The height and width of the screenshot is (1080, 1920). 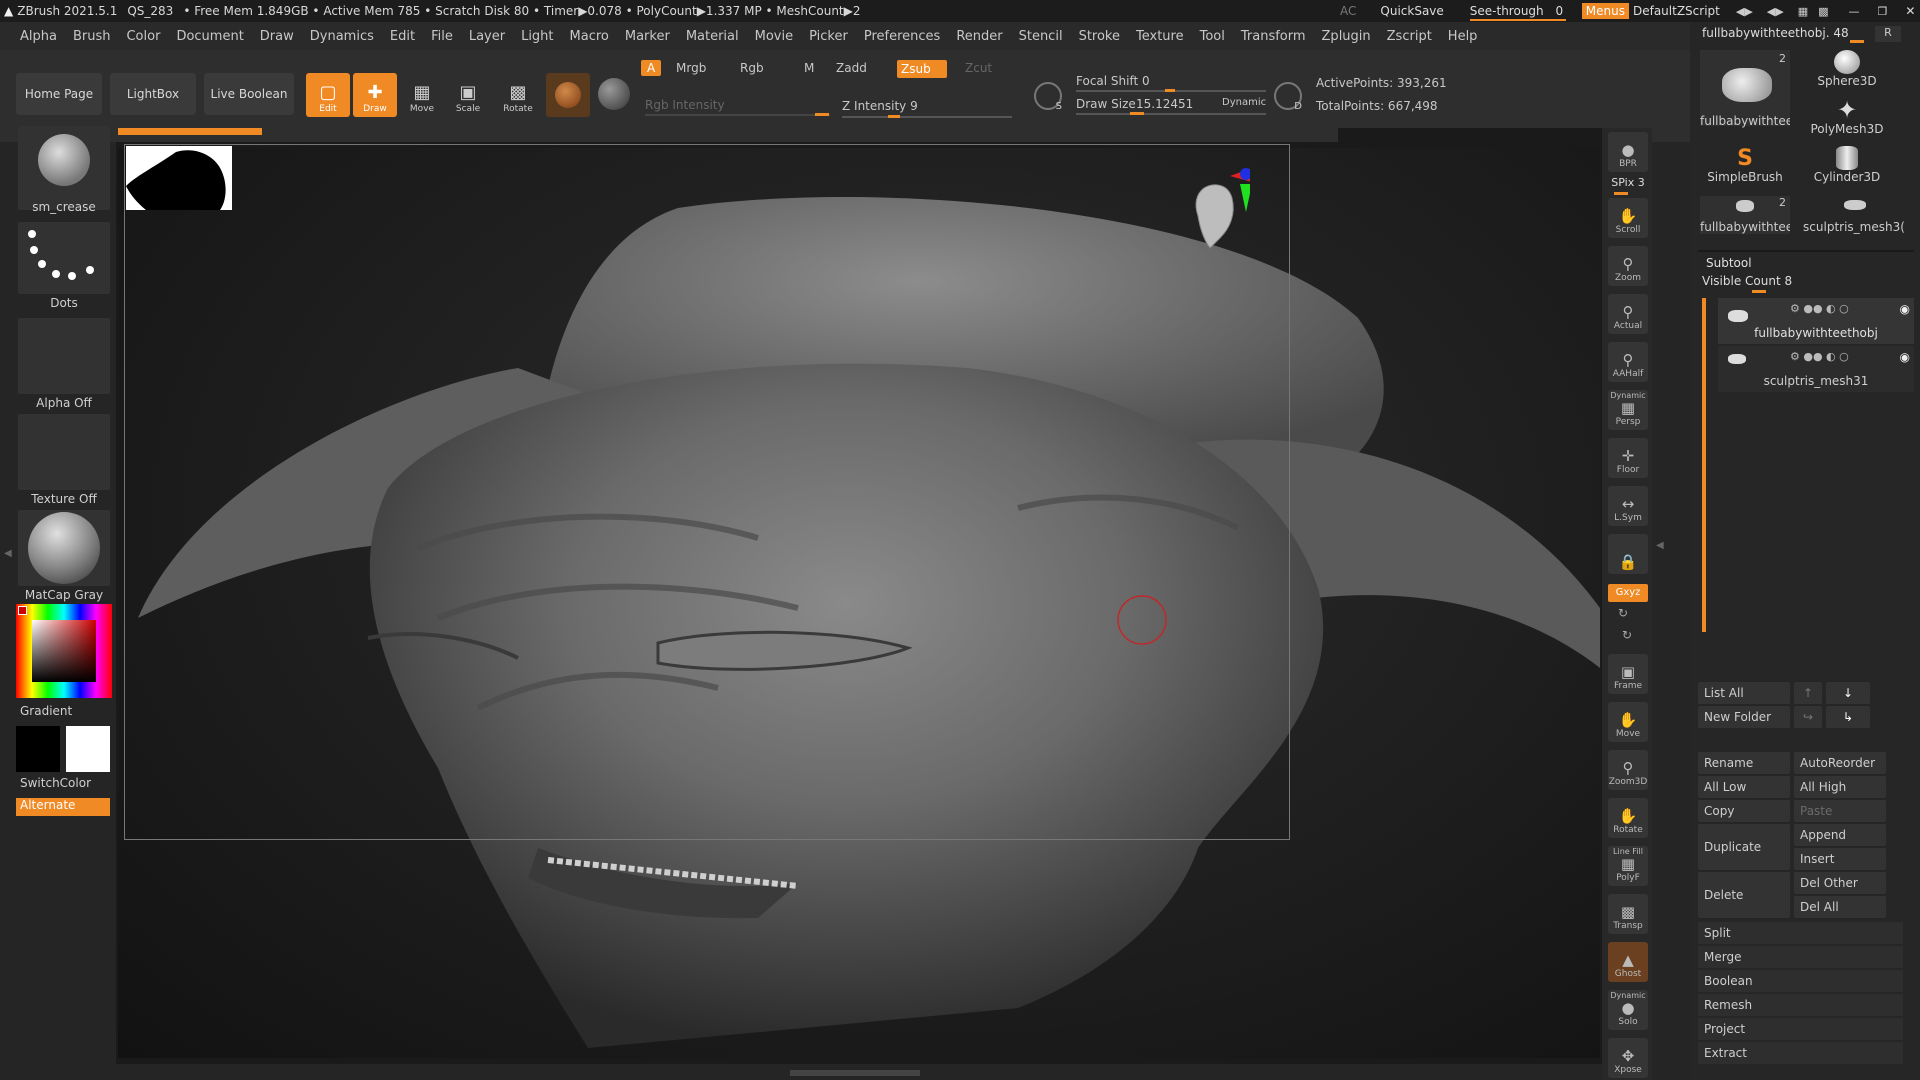 I want to click on tool-thumb-5: 2 fullbabywithteetl, so click(x=1745, y=215).